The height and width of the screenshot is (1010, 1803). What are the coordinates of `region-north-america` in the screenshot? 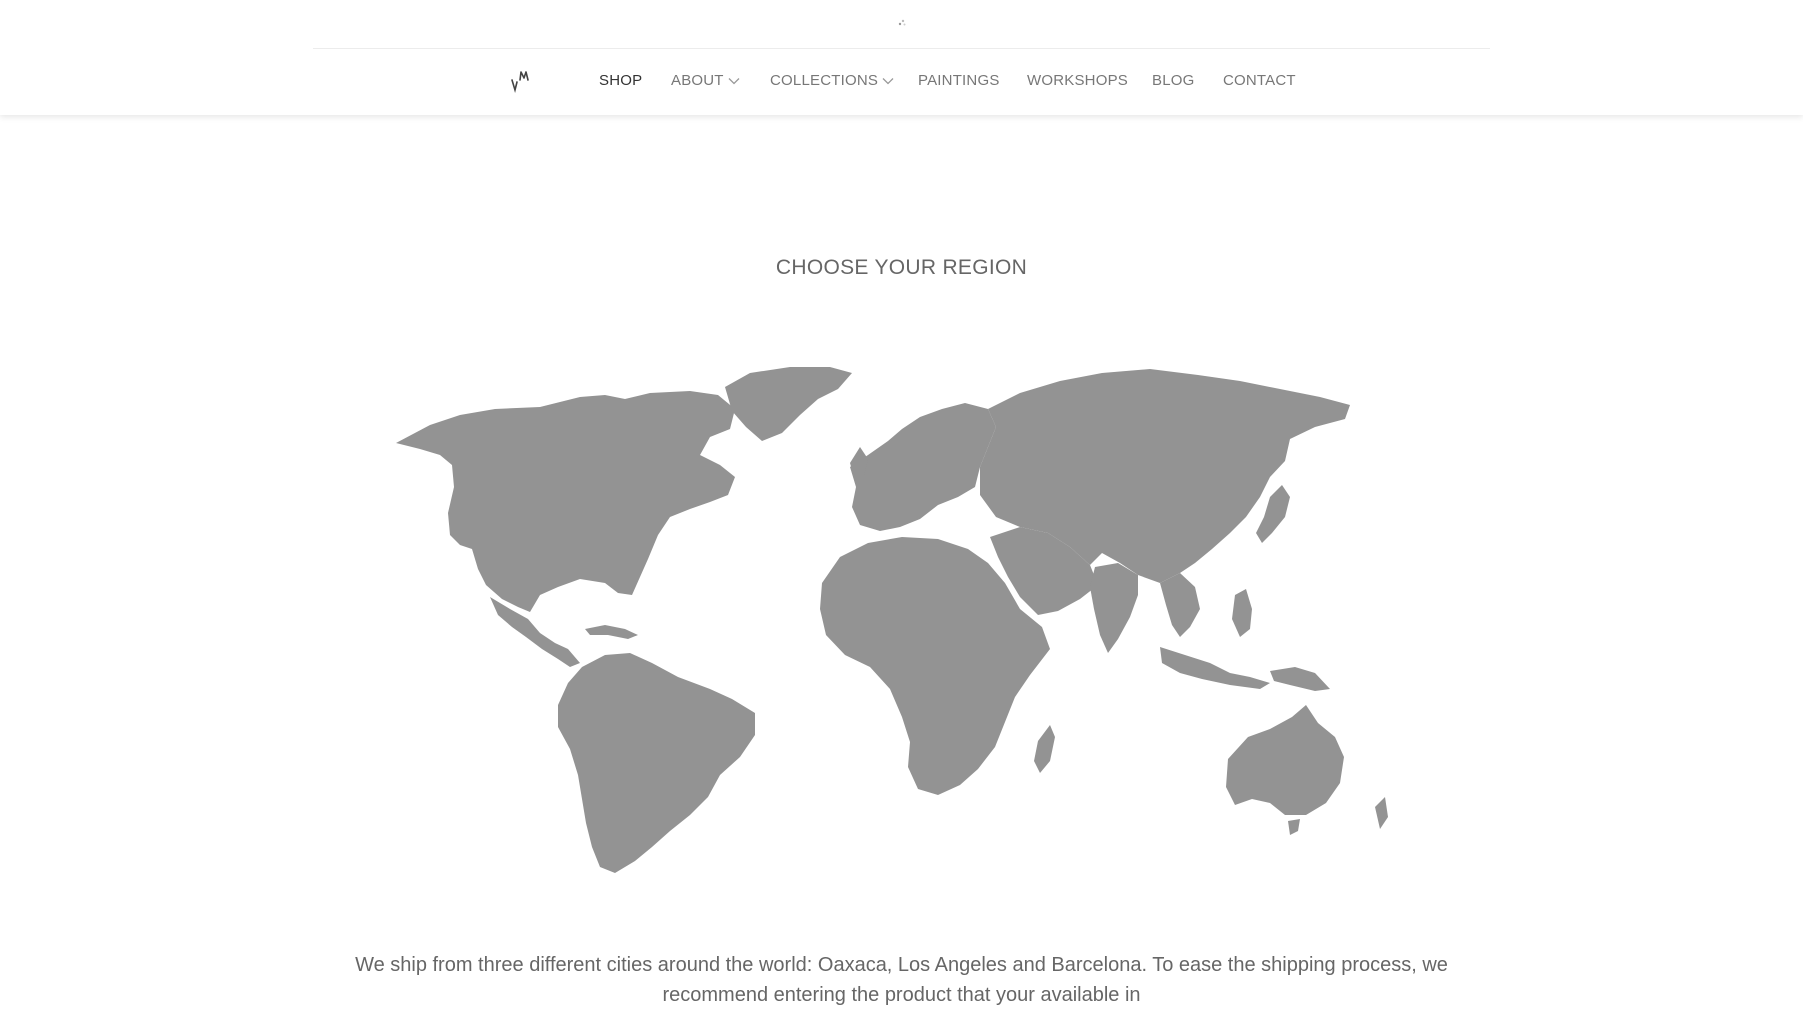 It's located at (565, 501).